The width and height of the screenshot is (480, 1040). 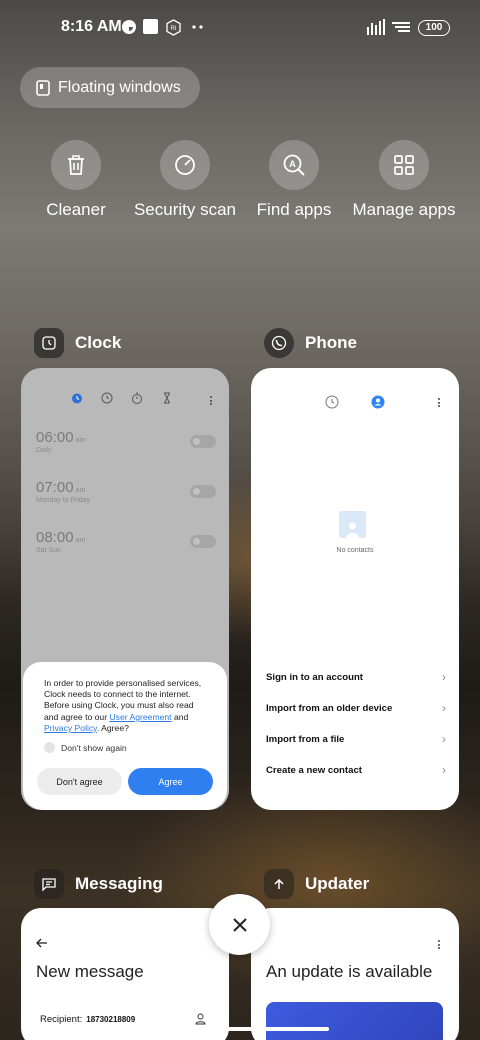 What do you see at coordinates (378, 402) in the screenshot?
I see `contacts-tab-icon` at bounding box center [378, 402].